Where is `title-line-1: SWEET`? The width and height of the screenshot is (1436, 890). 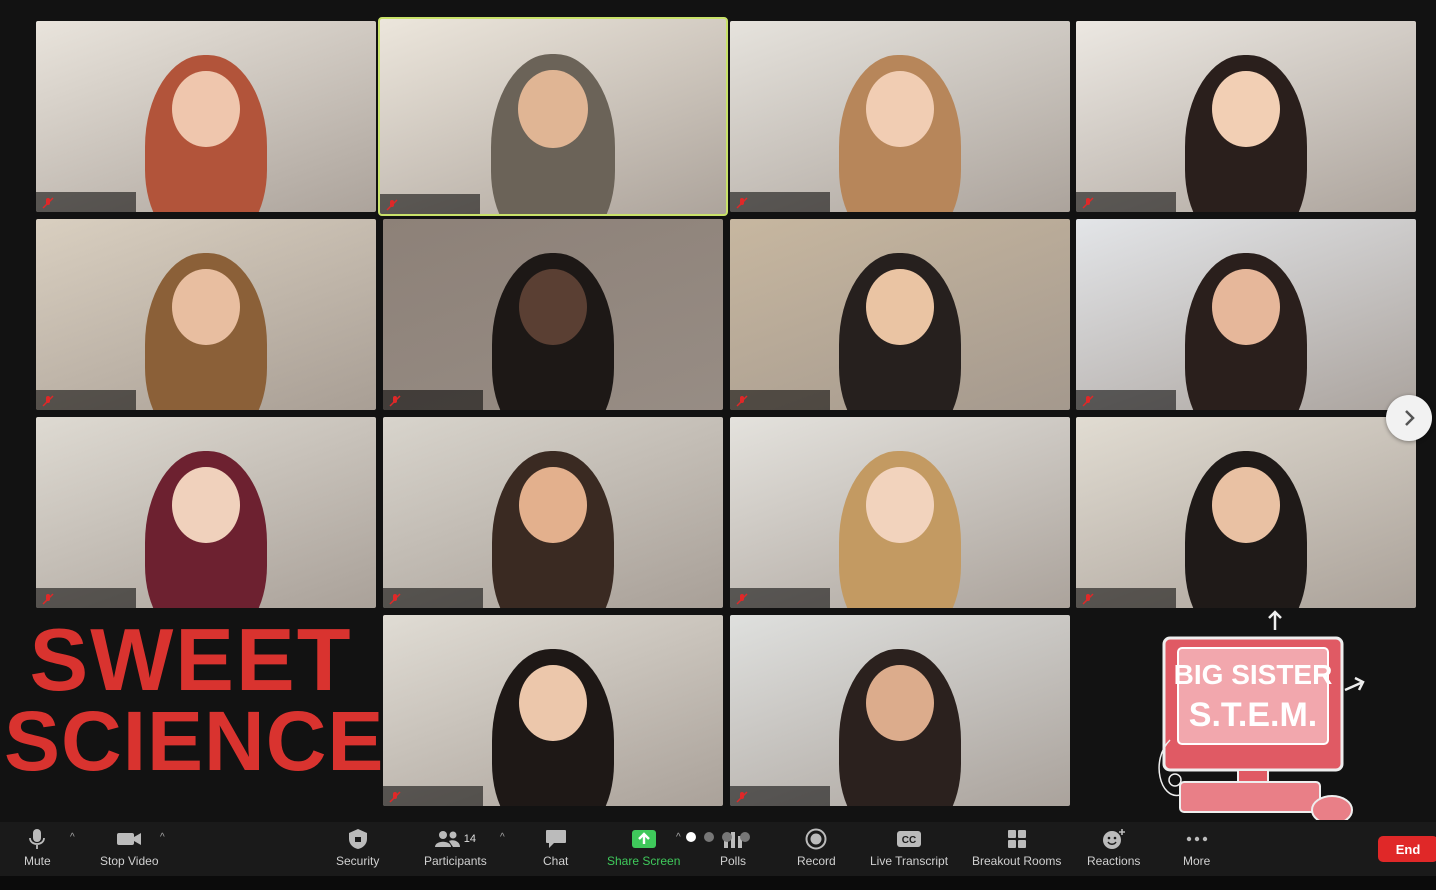
title-line-1: SWEET is located at coordinates (191, 659).